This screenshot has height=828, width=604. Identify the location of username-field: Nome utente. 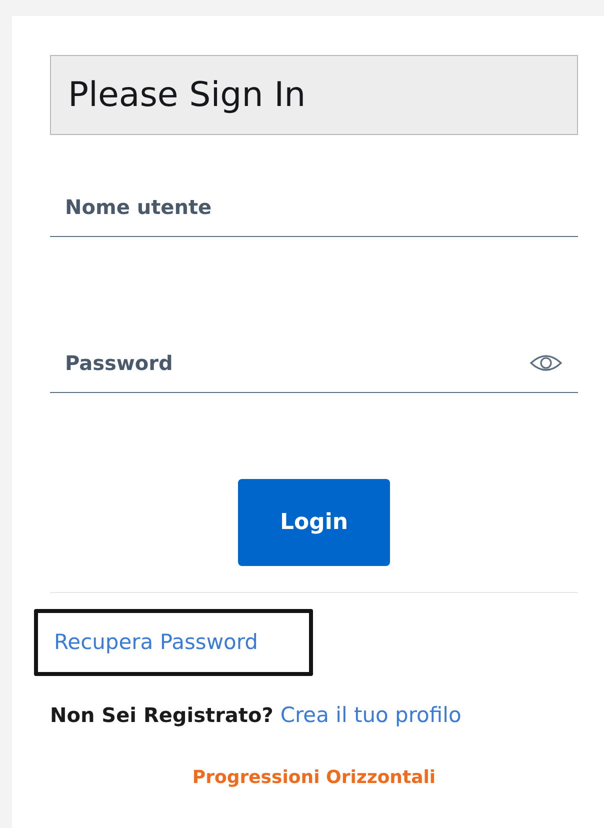
(314, 207).